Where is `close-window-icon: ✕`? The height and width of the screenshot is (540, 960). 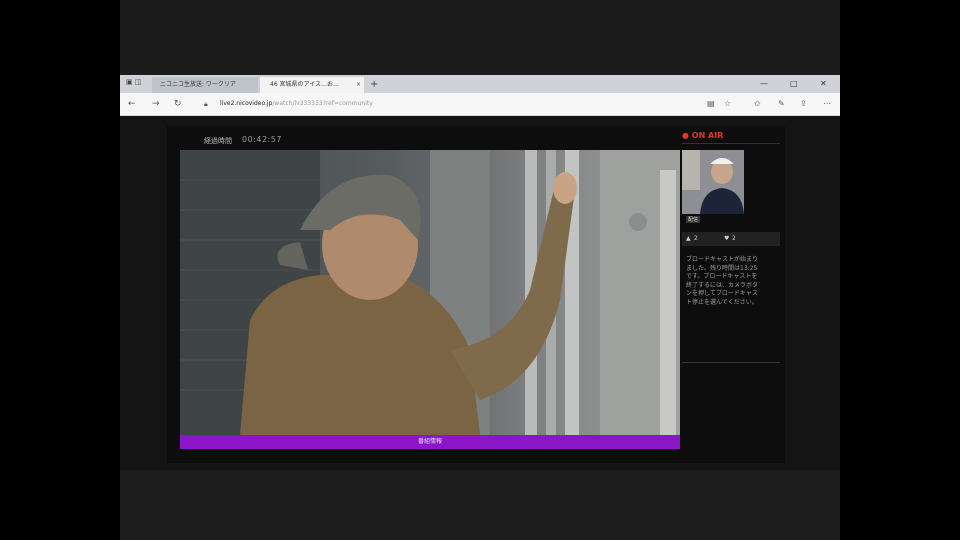 close-window-icon: ✕ is located at coordinates (823, 84).